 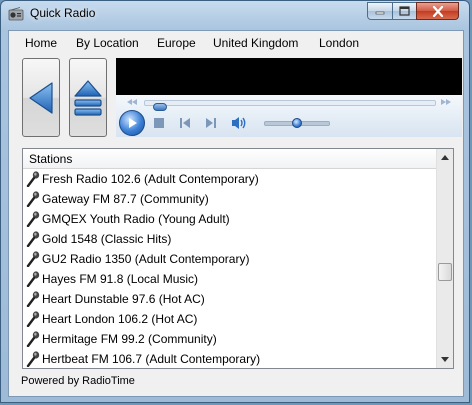 I want to click on player-controls, so click(x=289, y=116).